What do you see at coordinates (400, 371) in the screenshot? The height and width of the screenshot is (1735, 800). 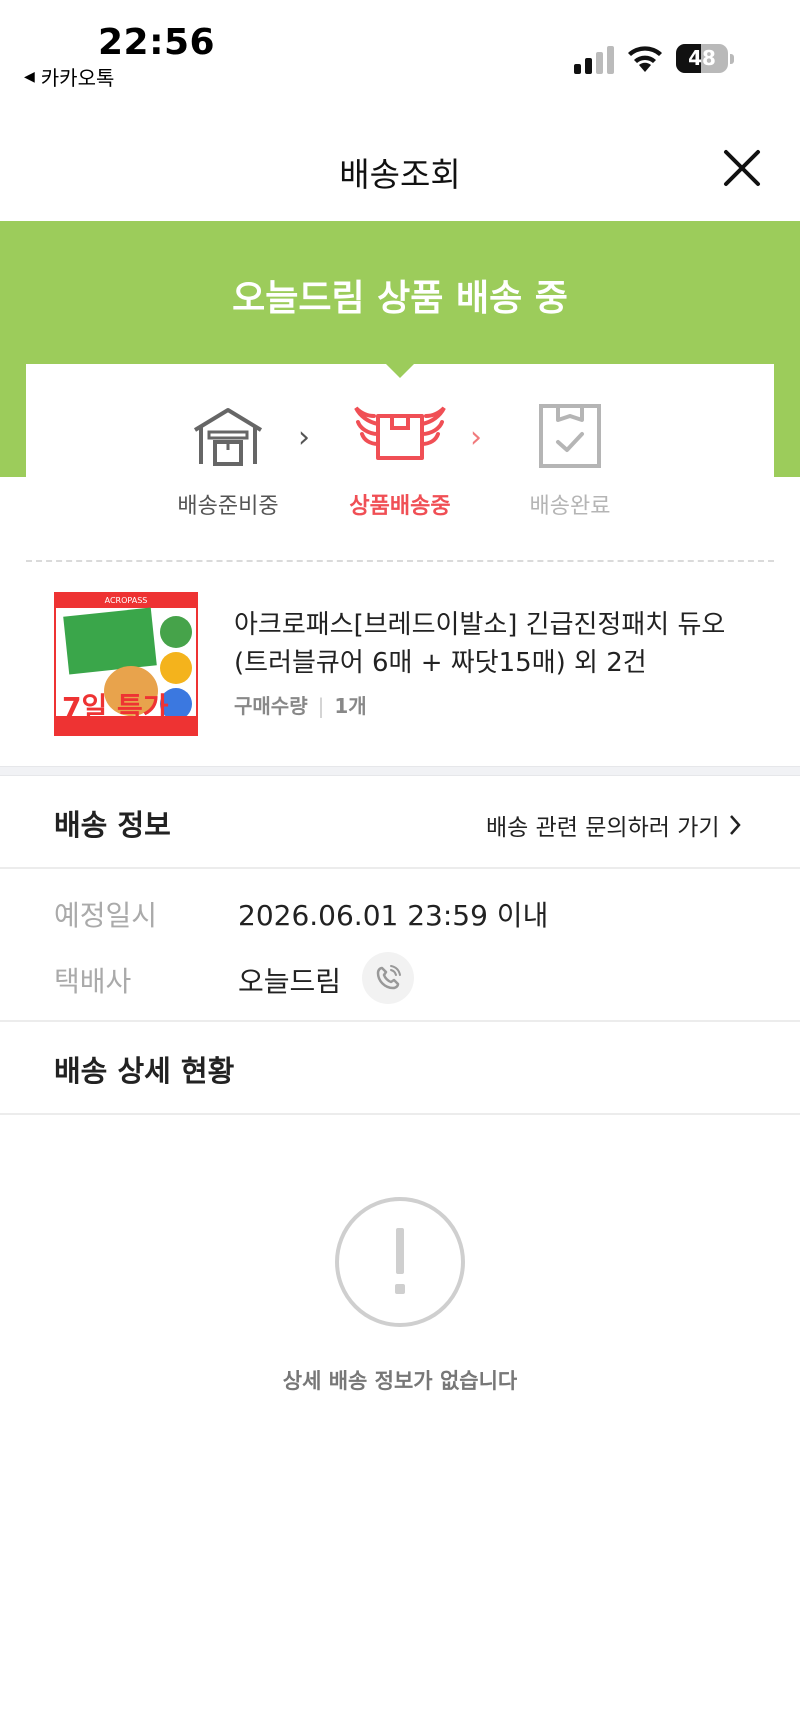 I see `card-notch` at bounding box center [400, 371].